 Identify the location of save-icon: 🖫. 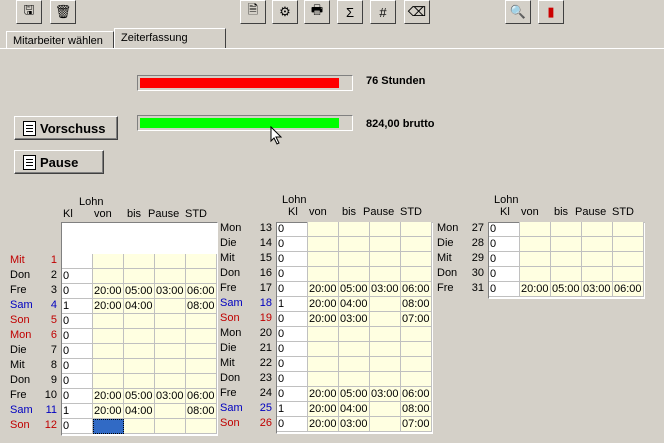
(29, 12).